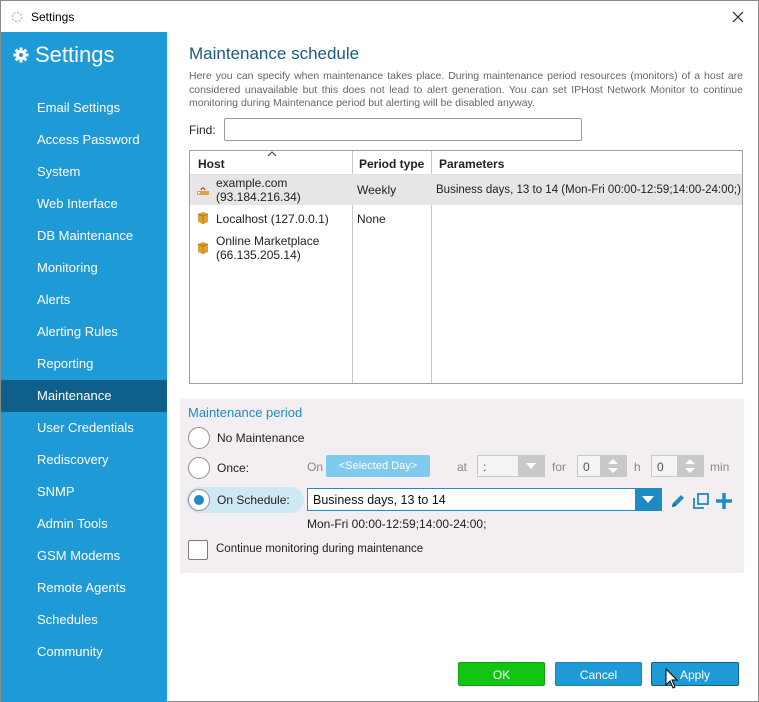 The width and height of the screenshot is (759, 702). What do you see at coordinates (84, 460) in the screenshot?
I see `sidebar-item-rediscovery: Rediscovery` at bounding box center [84, 460].